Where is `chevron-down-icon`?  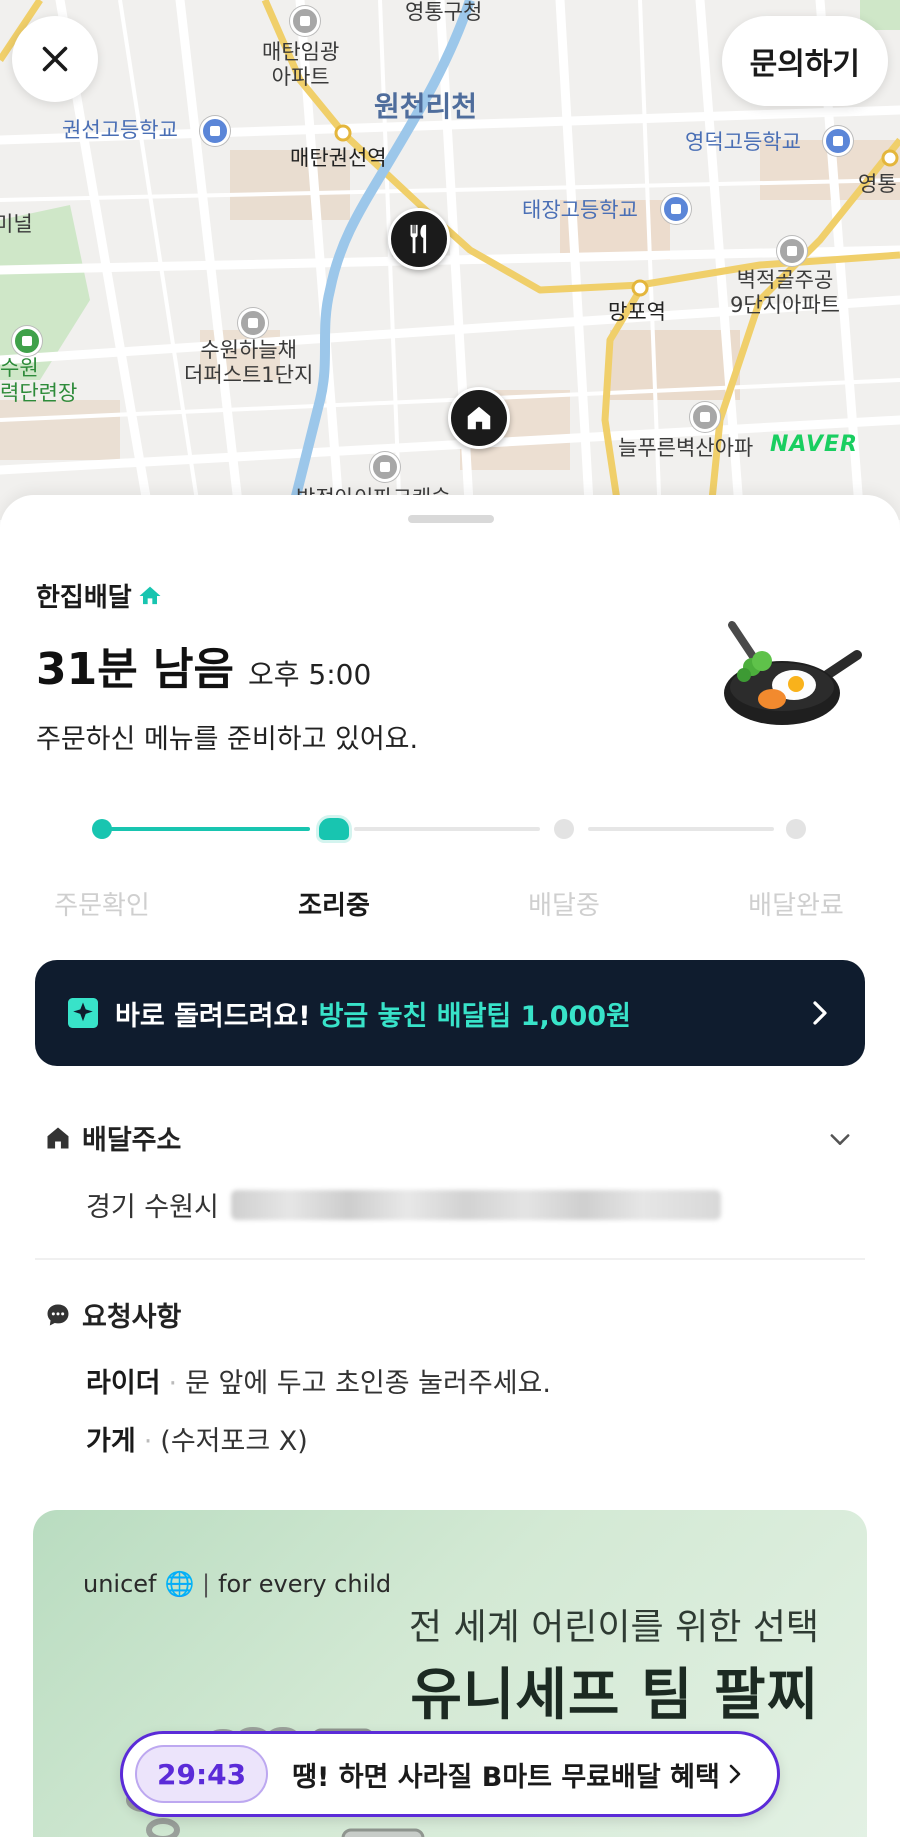 chevron-down-icon is located at coordinates (840, 1139).